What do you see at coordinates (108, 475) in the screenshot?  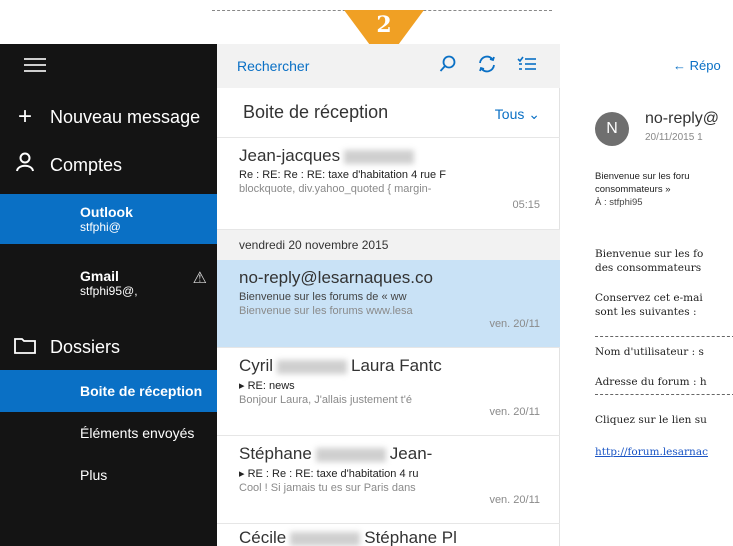 I see `folder-more: Plus` at bounding box center [108, 475].